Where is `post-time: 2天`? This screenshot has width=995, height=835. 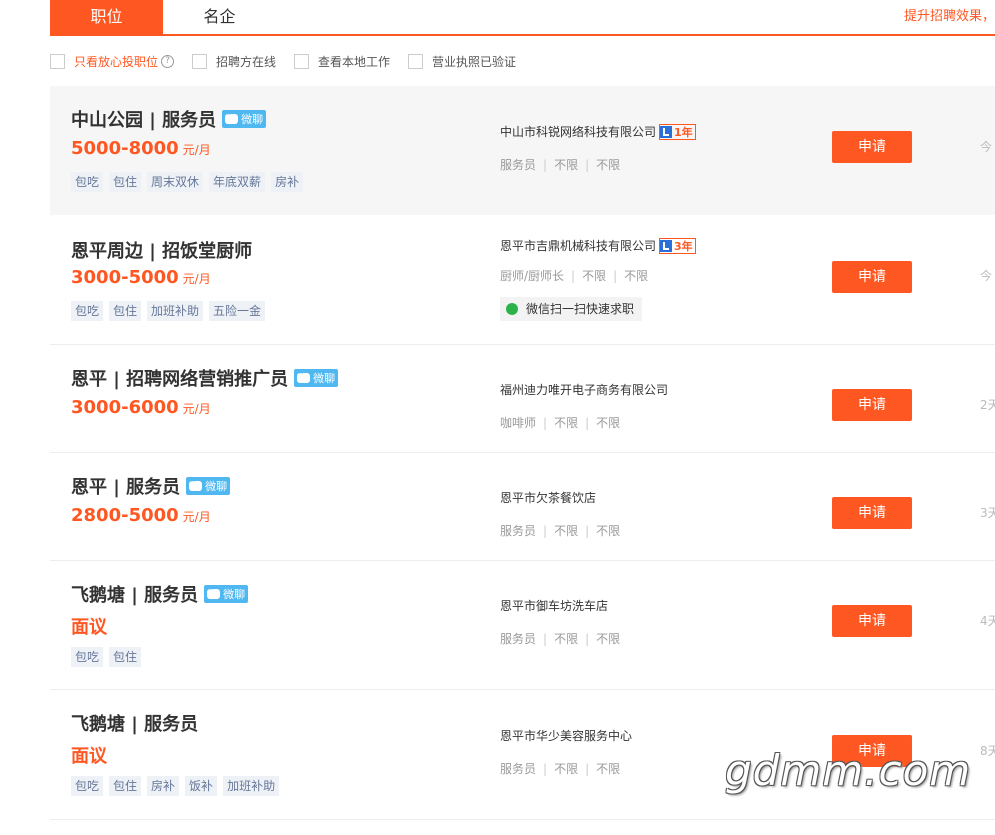 post-time: 2天 is located at coordinates (987, 405).